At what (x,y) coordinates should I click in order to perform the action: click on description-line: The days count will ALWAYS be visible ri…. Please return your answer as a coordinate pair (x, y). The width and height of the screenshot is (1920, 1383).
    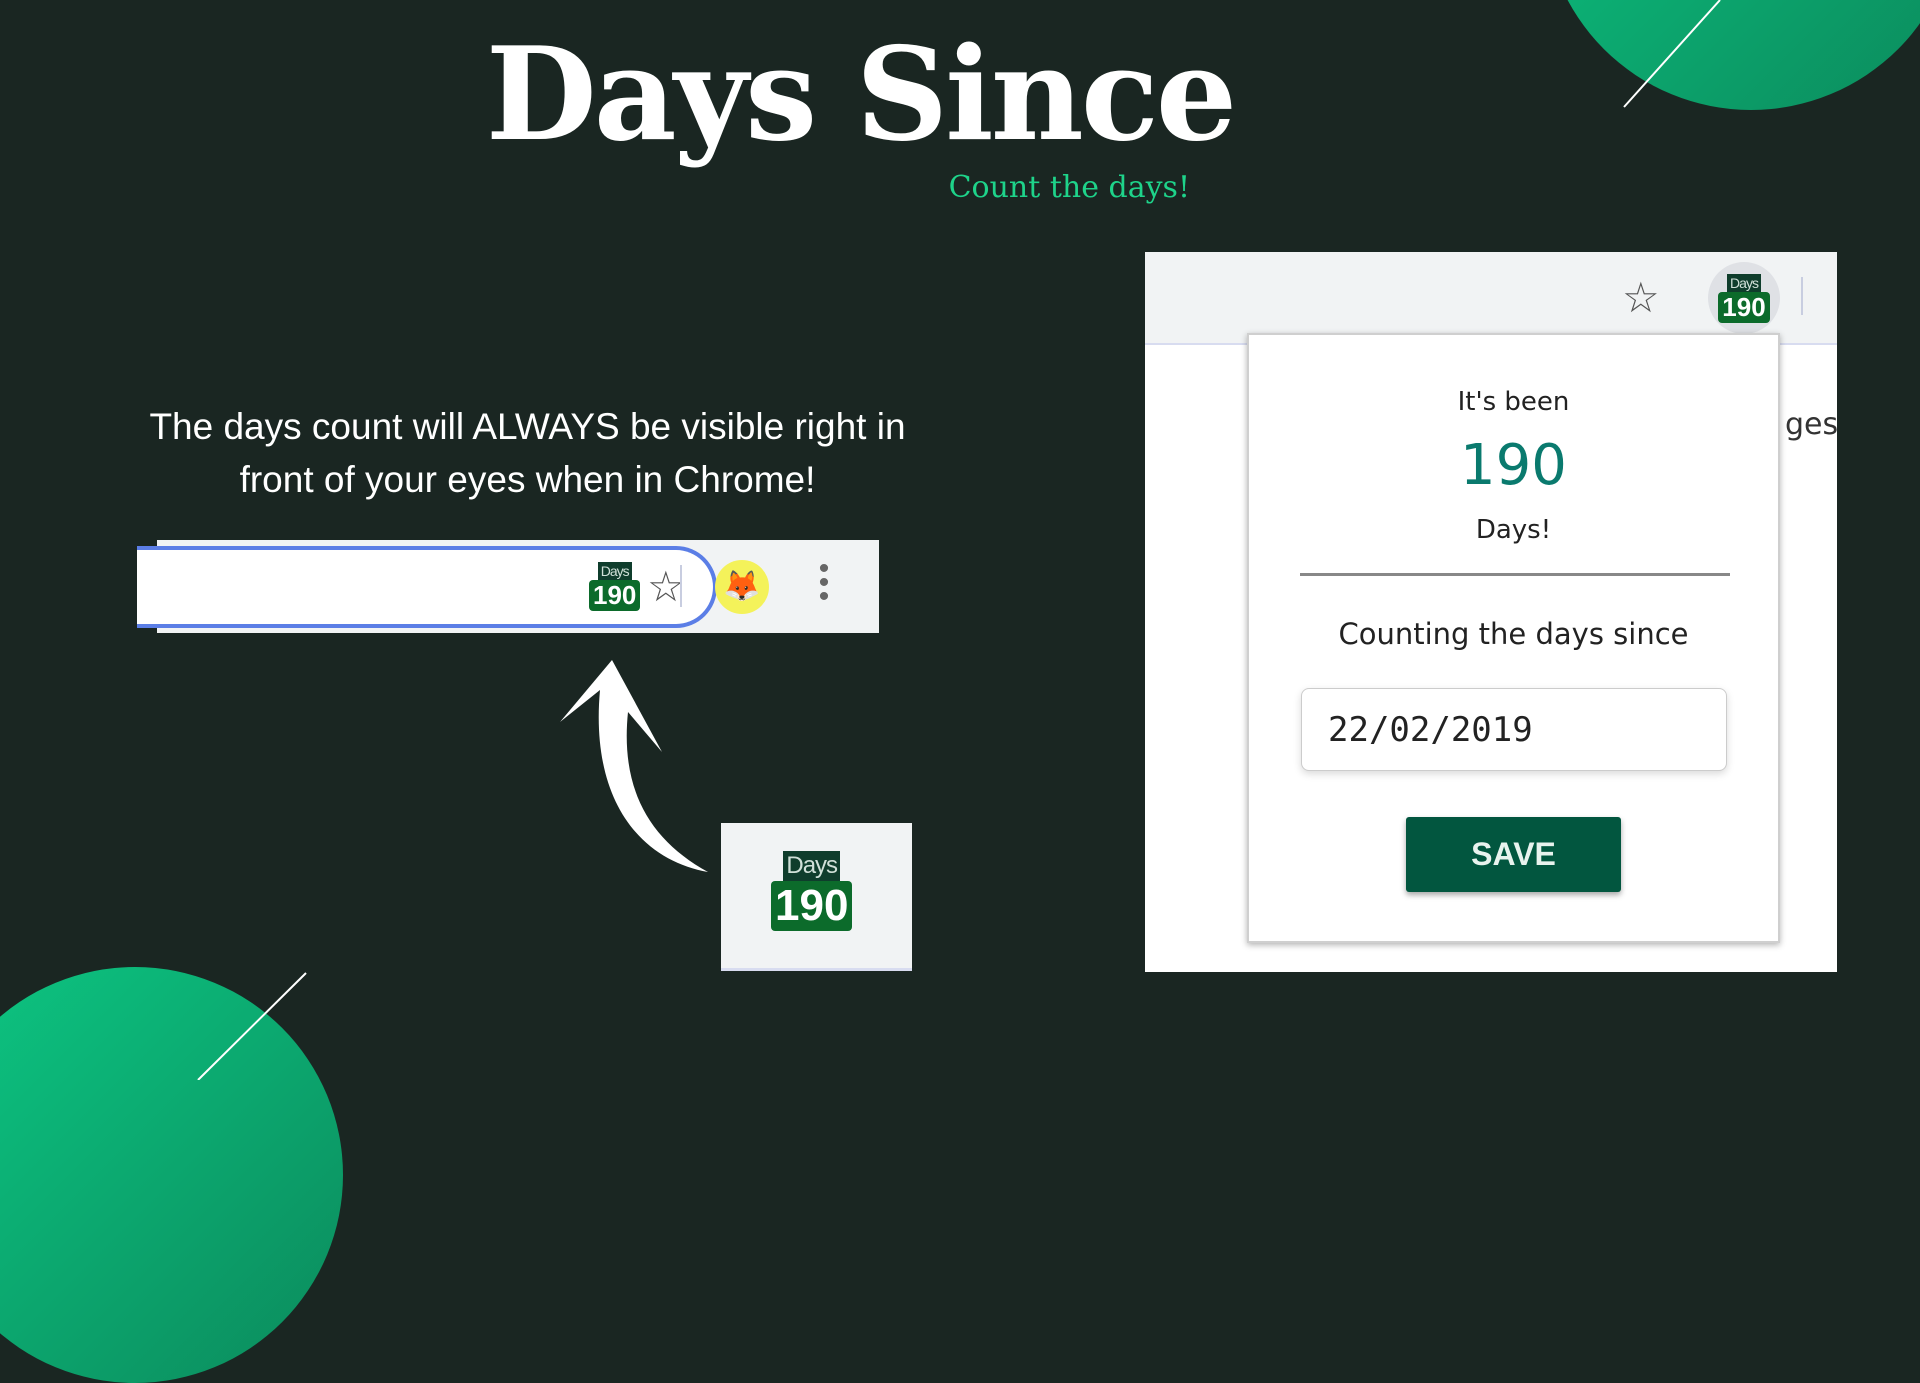
    Looking at the image, I should click on (527, 426).